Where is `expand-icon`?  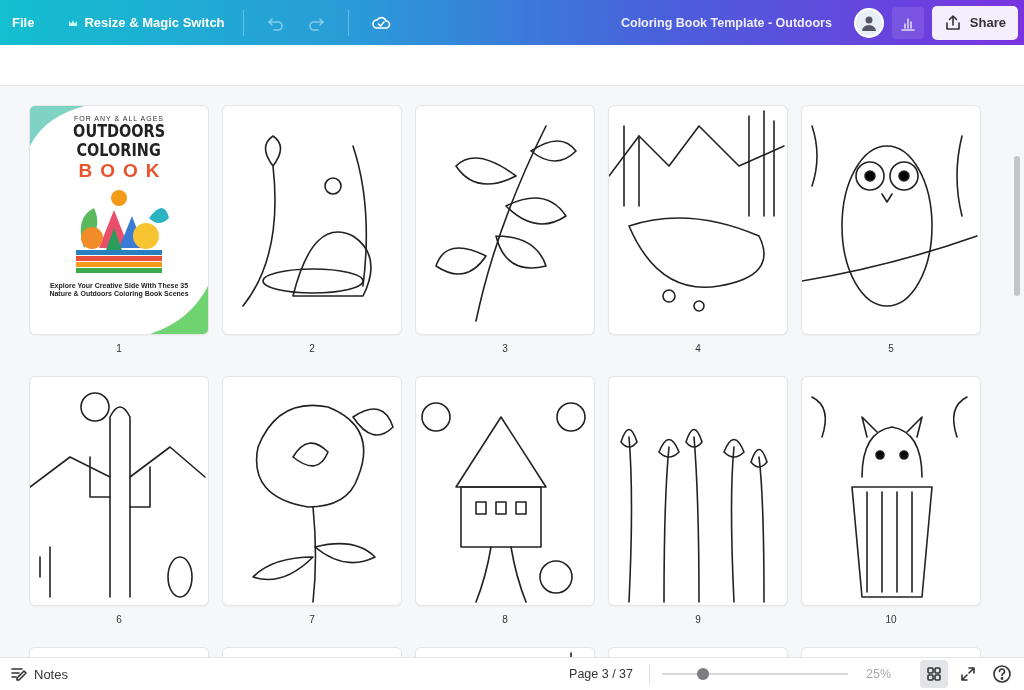
expand-icon is located at coordinates (968, 674).